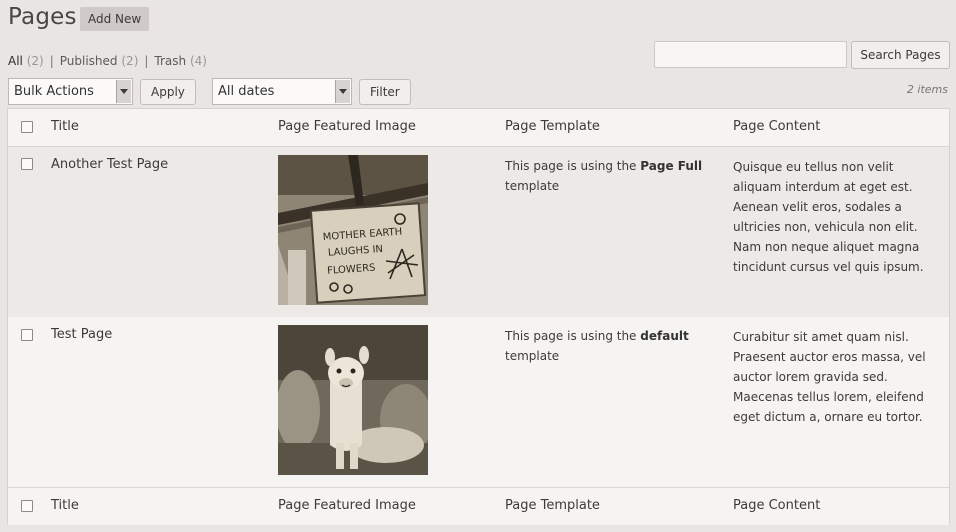 This screenshot has height=532, width=956. I want to click on alpaca-image, so click(353, 400).